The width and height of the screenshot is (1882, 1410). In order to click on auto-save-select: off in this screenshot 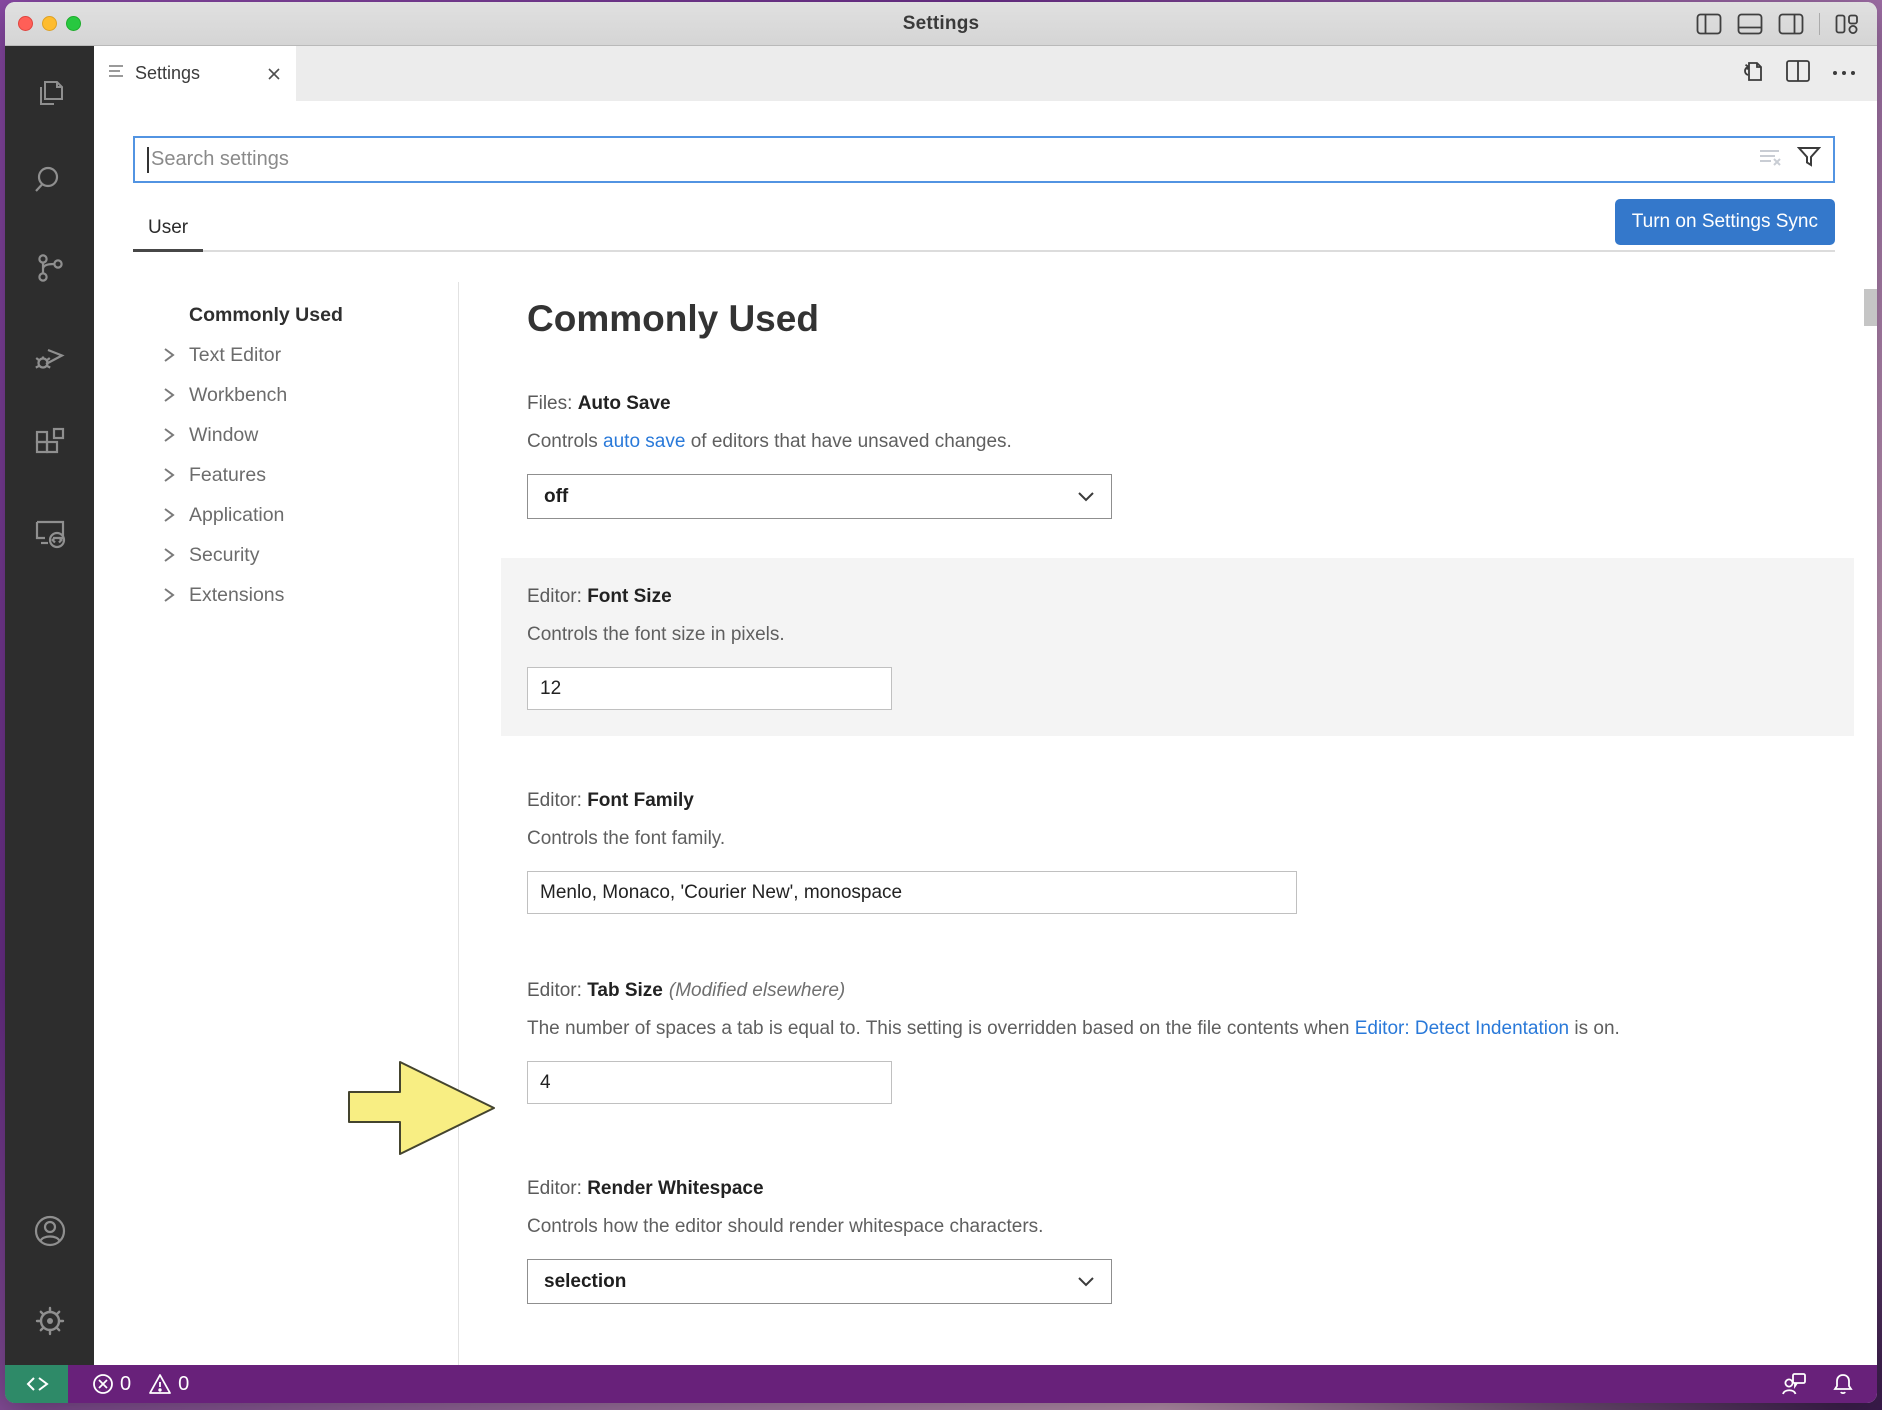, I will do `click(819, 496)`.